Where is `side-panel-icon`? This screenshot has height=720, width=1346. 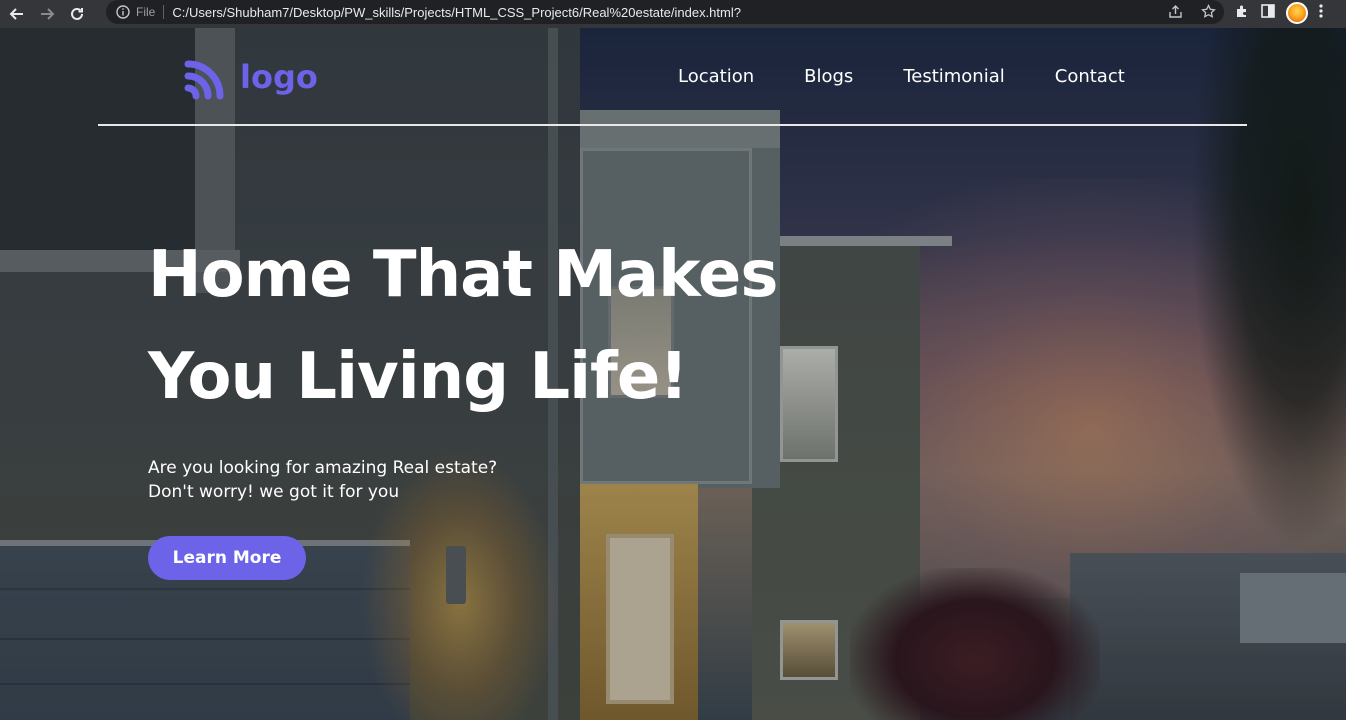 side-panel-icon is located at coordinates (1268, 13).